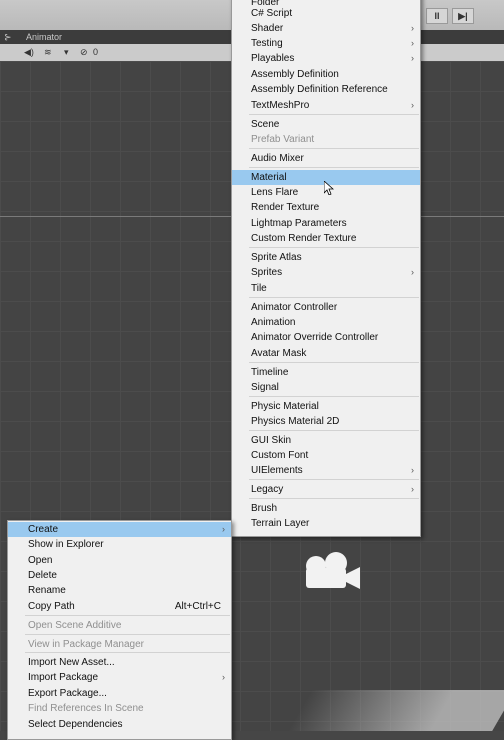  What do you see at coordinates (276, 257) in the screenshot?
I see `create-item-label: Sprite Atlas` at bounding box center [276, 257].